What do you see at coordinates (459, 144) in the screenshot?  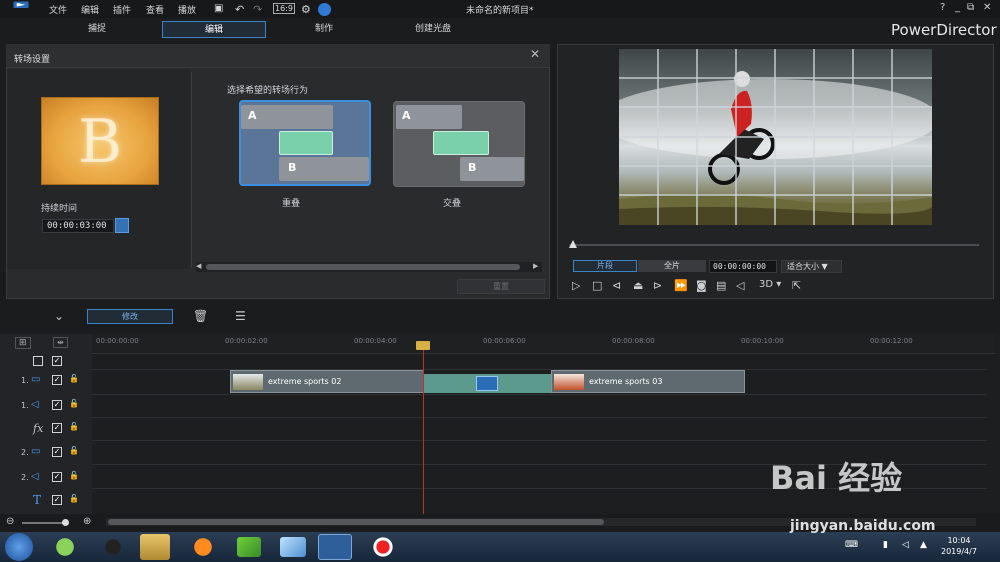 I see `option-crossfade: A B` at bounding box center [459, 144].